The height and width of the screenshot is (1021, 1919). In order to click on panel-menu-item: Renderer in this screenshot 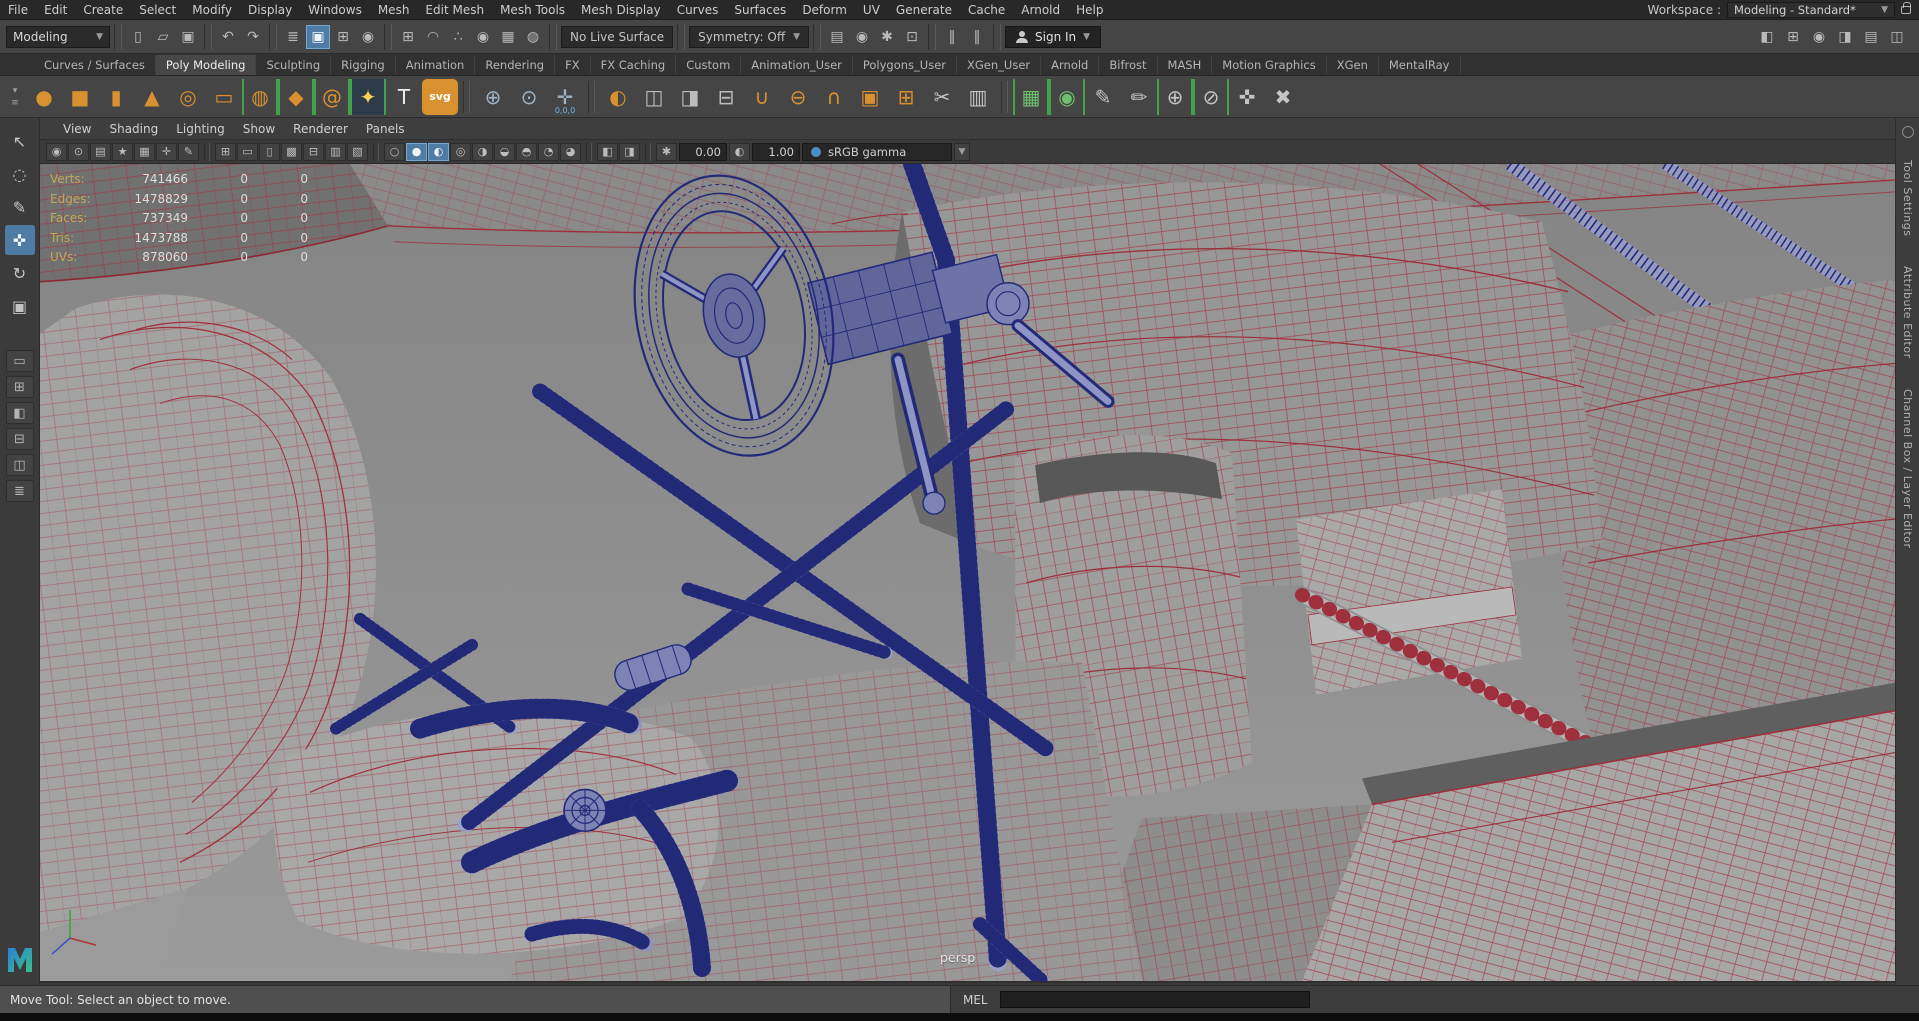, I will do `click(320, 129)`.